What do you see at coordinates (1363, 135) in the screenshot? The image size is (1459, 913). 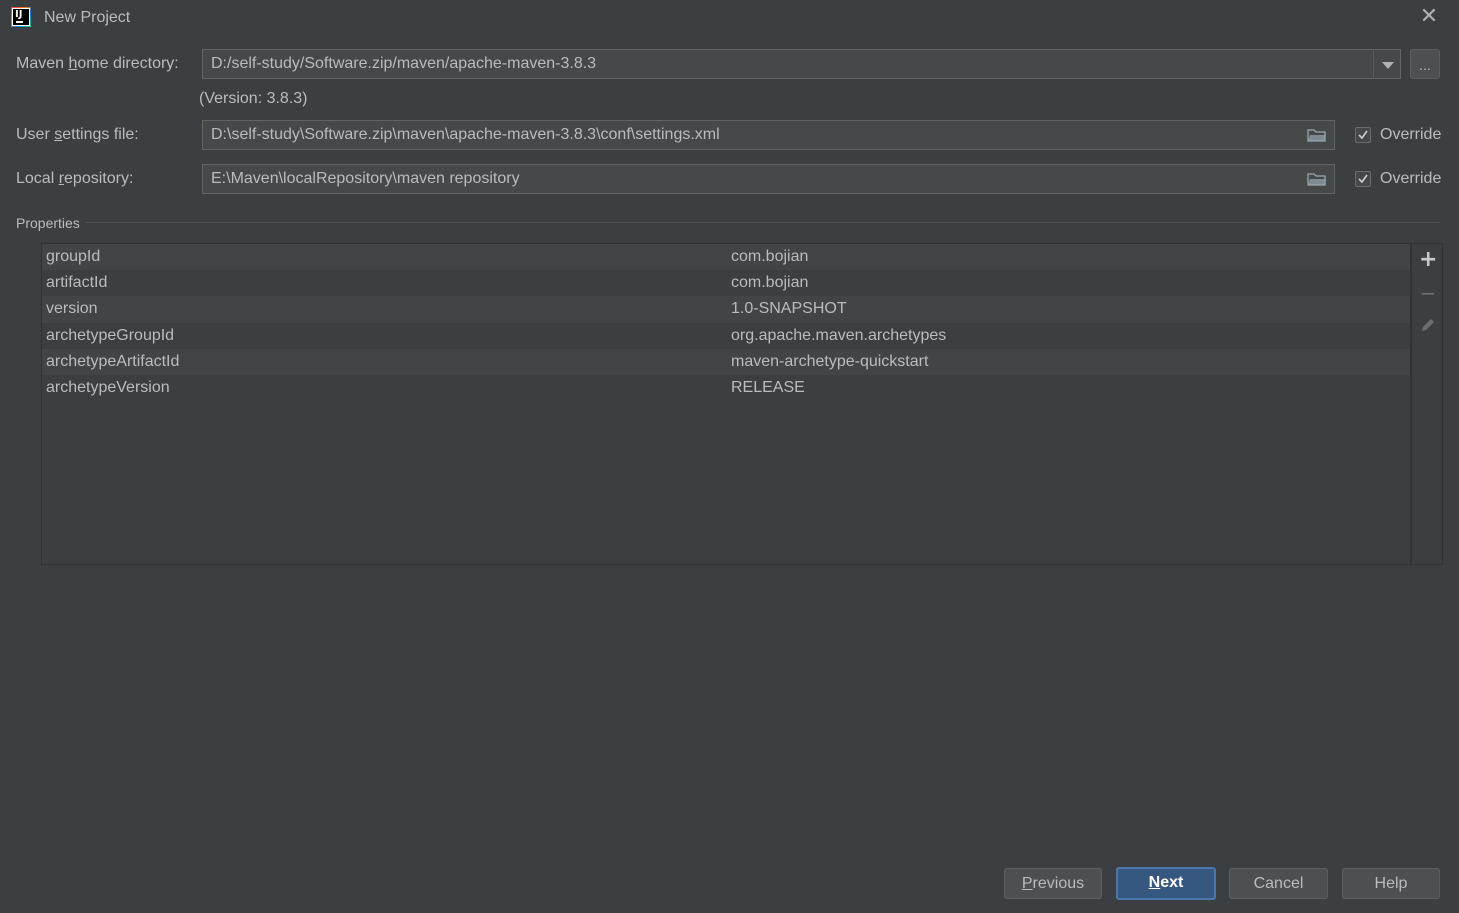 I see `user-settings-override-checkbox` at bounding box center [1363, 135].